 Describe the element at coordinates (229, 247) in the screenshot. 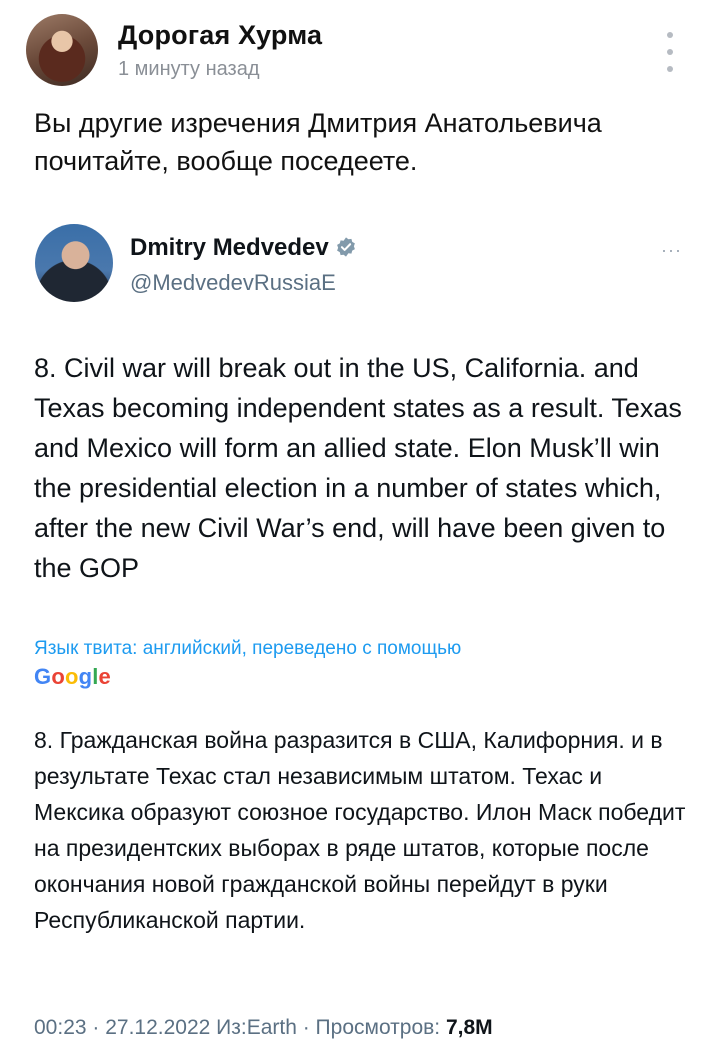

I see `tweet-author-name-text: Dmitry Medvedev` at that location.